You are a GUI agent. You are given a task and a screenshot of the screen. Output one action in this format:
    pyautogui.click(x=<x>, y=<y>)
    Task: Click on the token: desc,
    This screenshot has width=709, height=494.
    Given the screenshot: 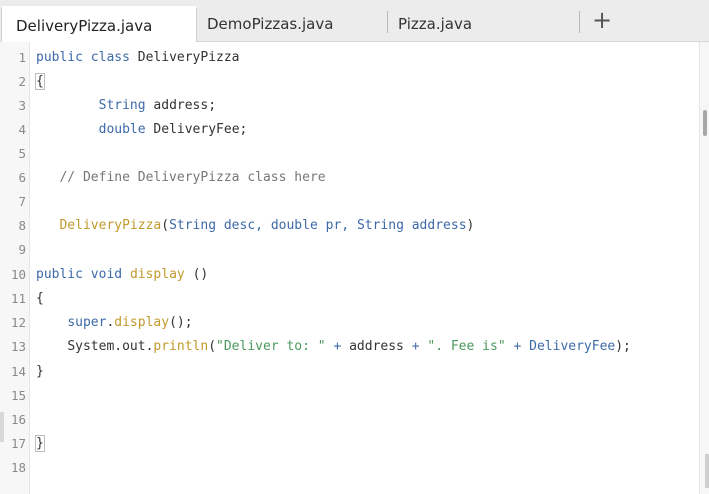 What is the action you would take?
    pyautogui.click(x=243, y=225)
    